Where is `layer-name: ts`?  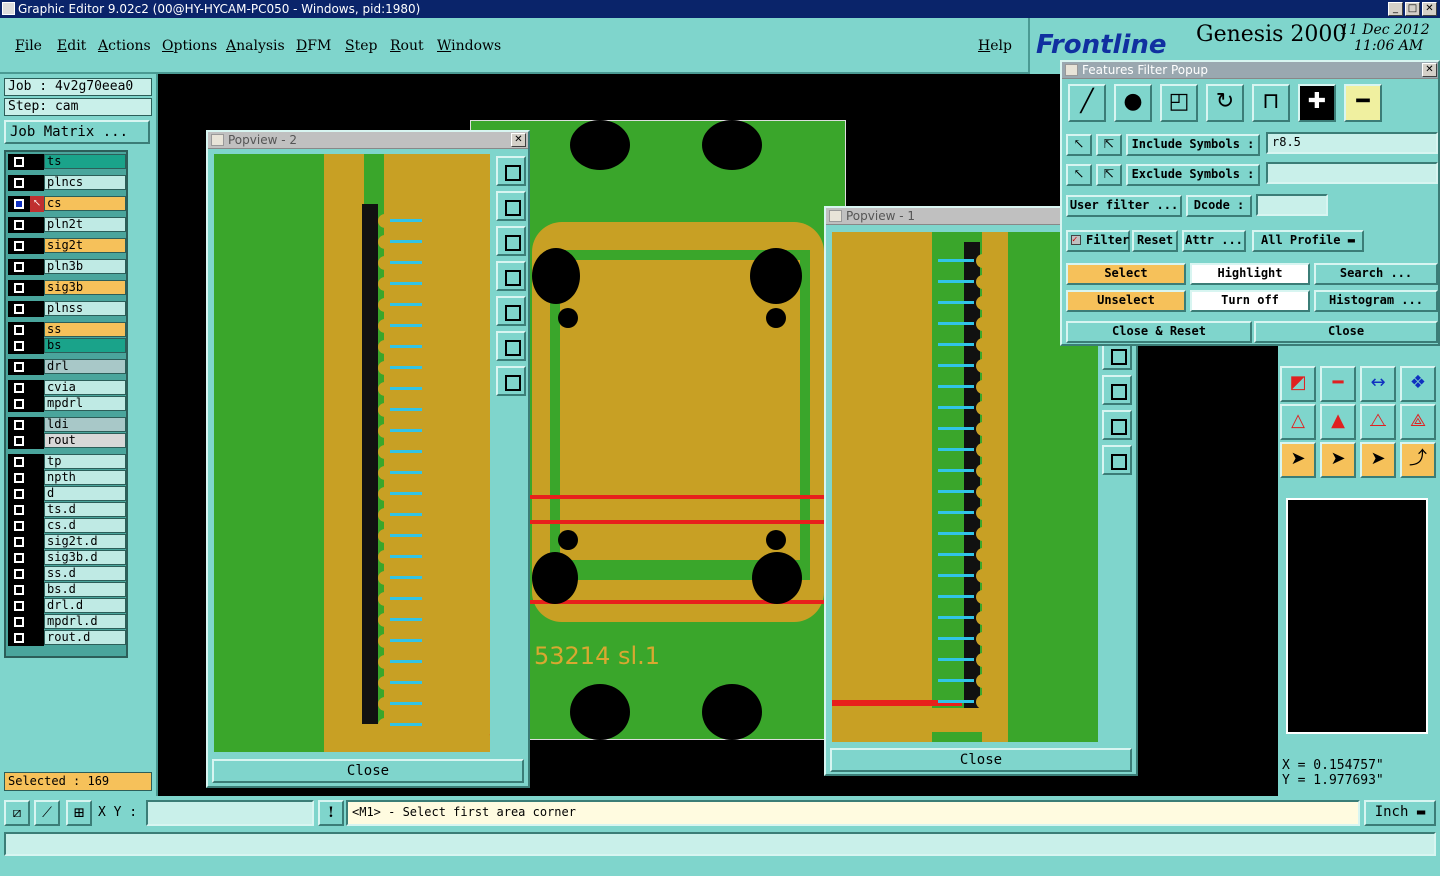
layer-name: ts is located at coordinates (85, 161).